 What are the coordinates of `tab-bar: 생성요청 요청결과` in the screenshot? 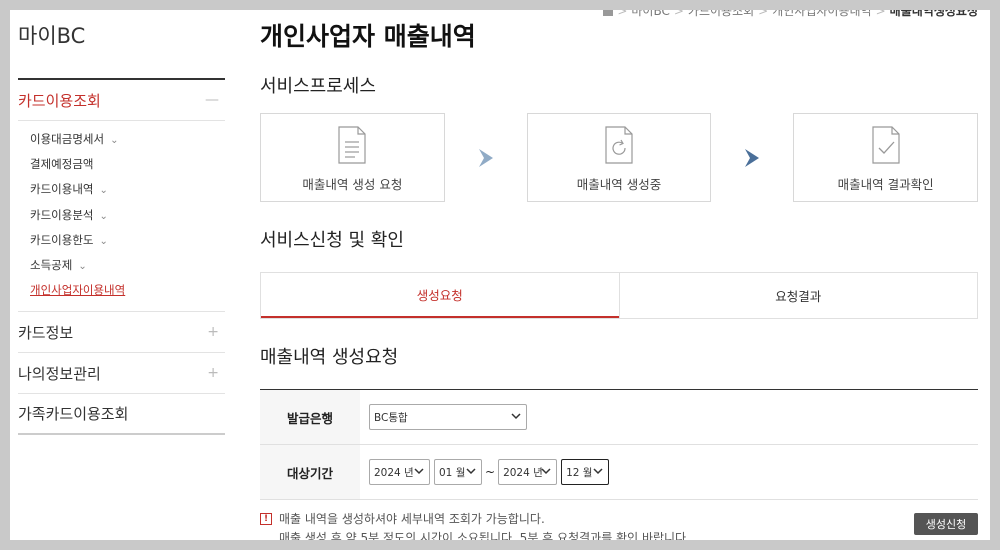 It's located at (619, 295).